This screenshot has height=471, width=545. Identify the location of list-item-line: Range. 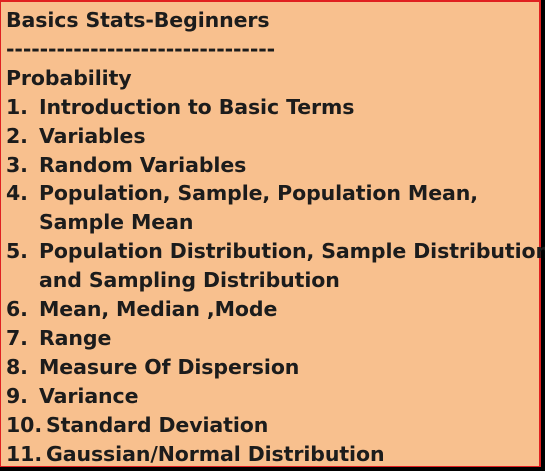
(75, 337).